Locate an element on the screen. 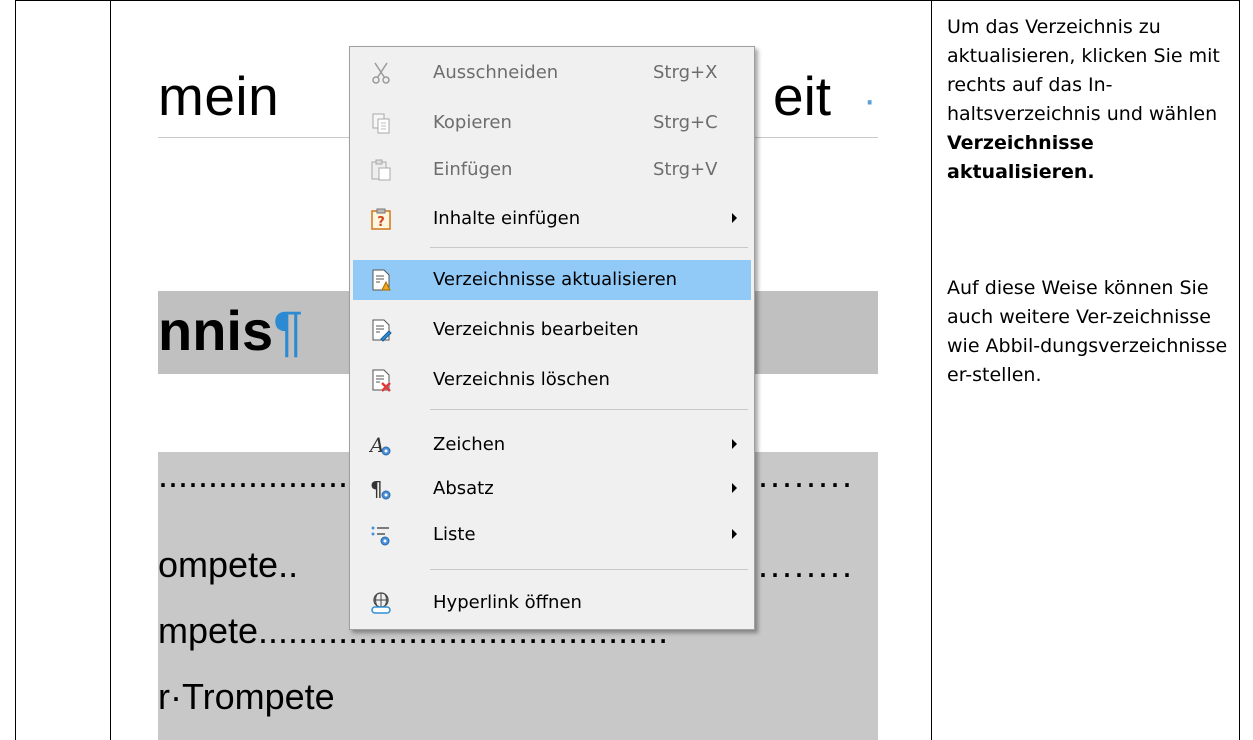  table-divider-left is located at coordinates (110, 370).